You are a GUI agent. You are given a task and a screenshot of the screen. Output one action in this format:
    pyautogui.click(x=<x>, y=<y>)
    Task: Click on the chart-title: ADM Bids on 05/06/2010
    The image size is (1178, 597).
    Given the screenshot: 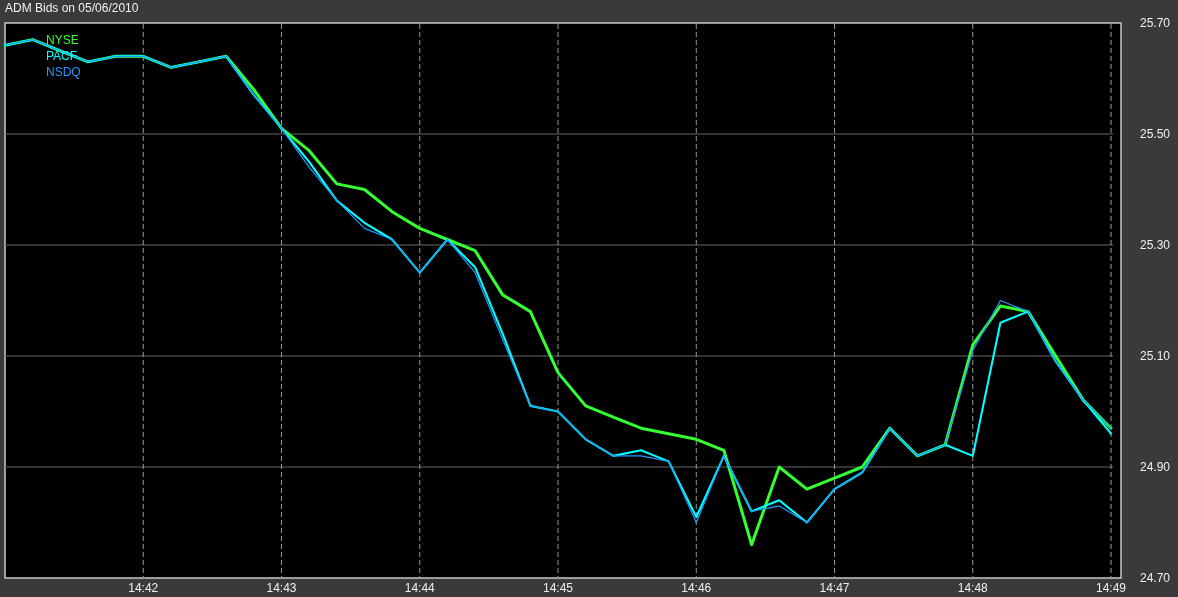 What is the action you would take?
    pyautogui.click(x=72, y=8)
    